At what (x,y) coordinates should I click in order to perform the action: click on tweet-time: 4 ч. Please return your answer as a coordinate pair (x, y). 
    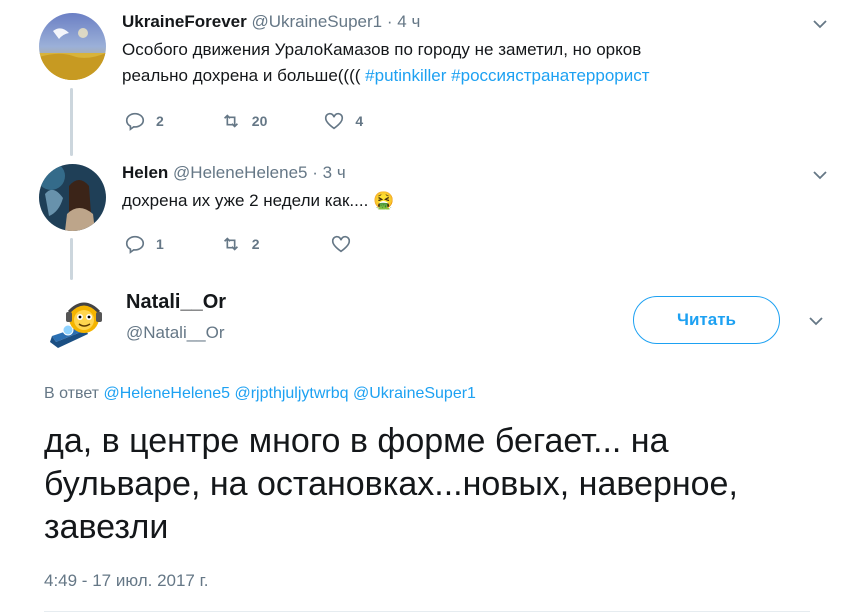
    Looking at the image, I should click on (408, 21).